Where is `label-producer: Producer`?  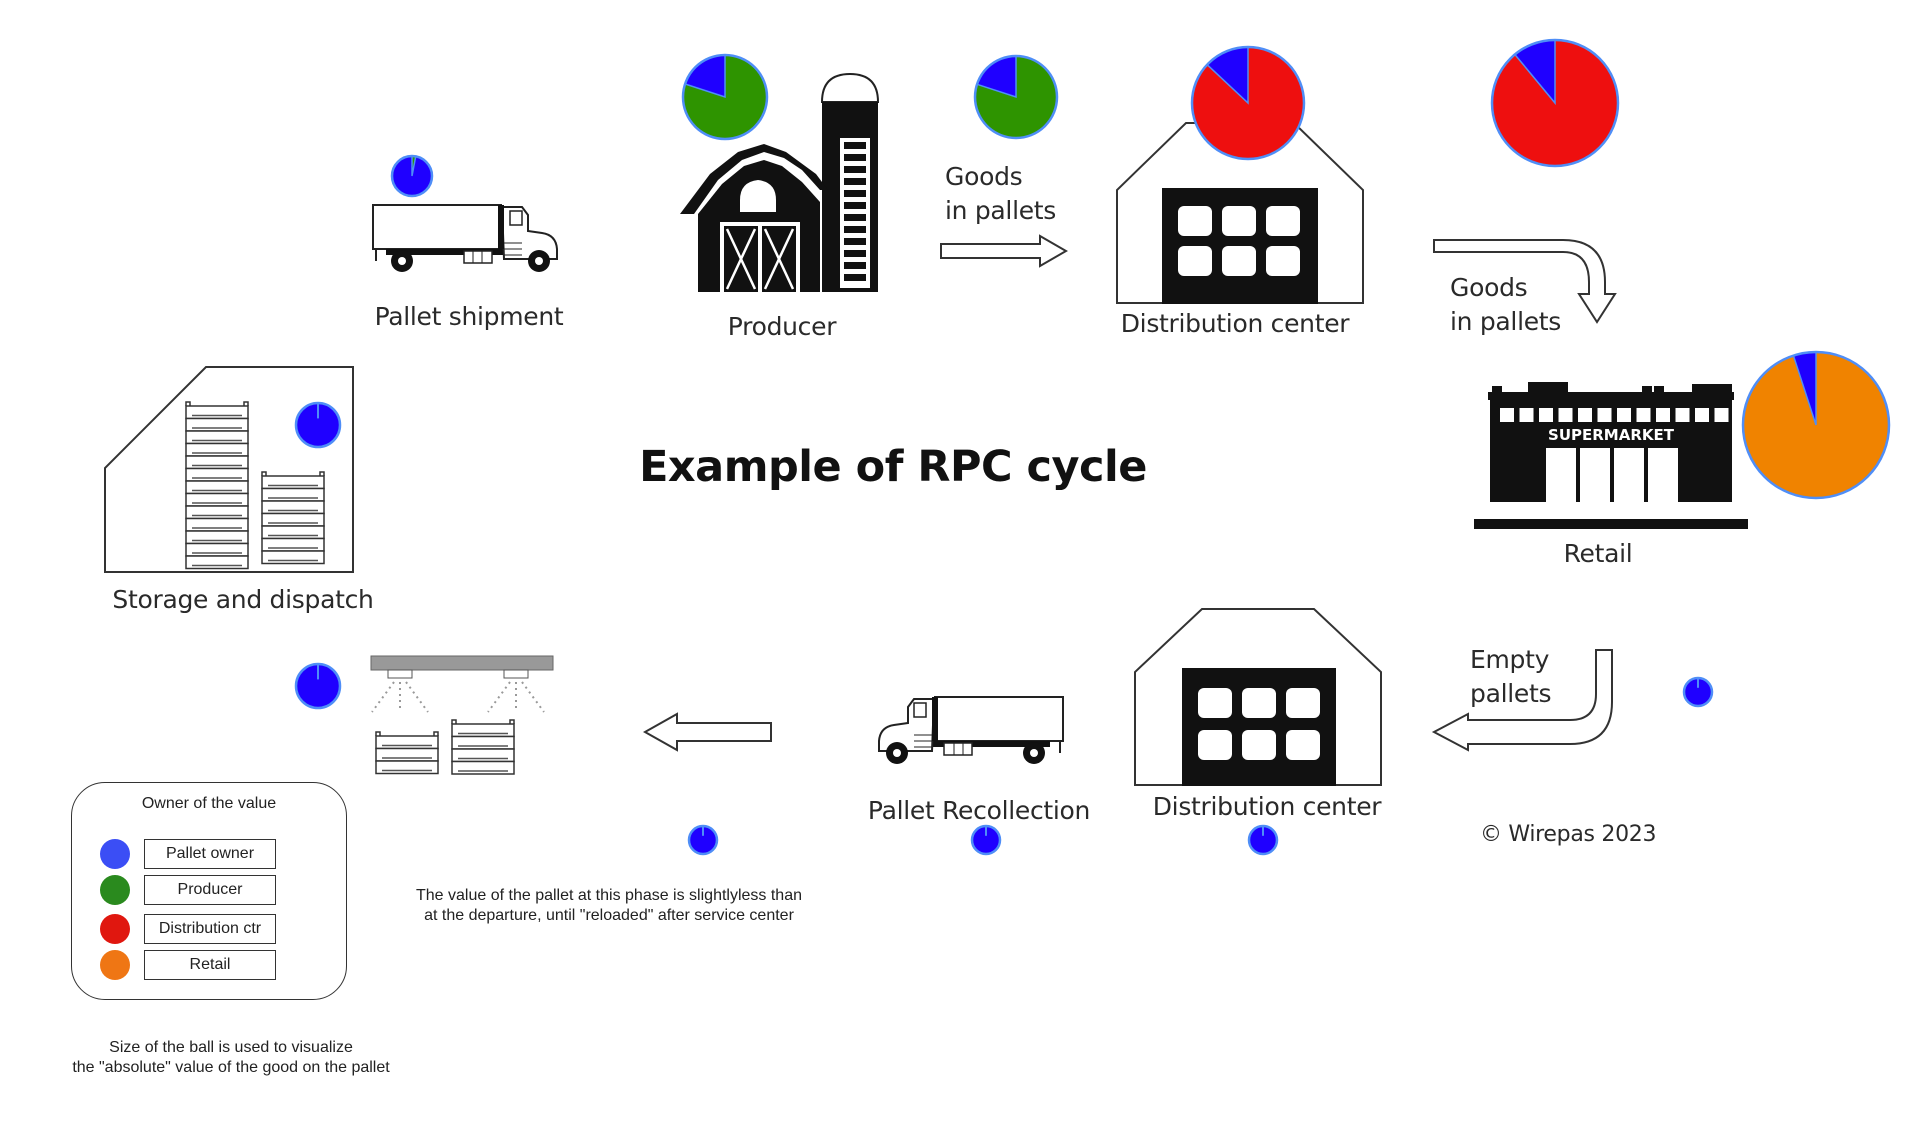 label-producer: Producer is located at coordinates (782, 326).